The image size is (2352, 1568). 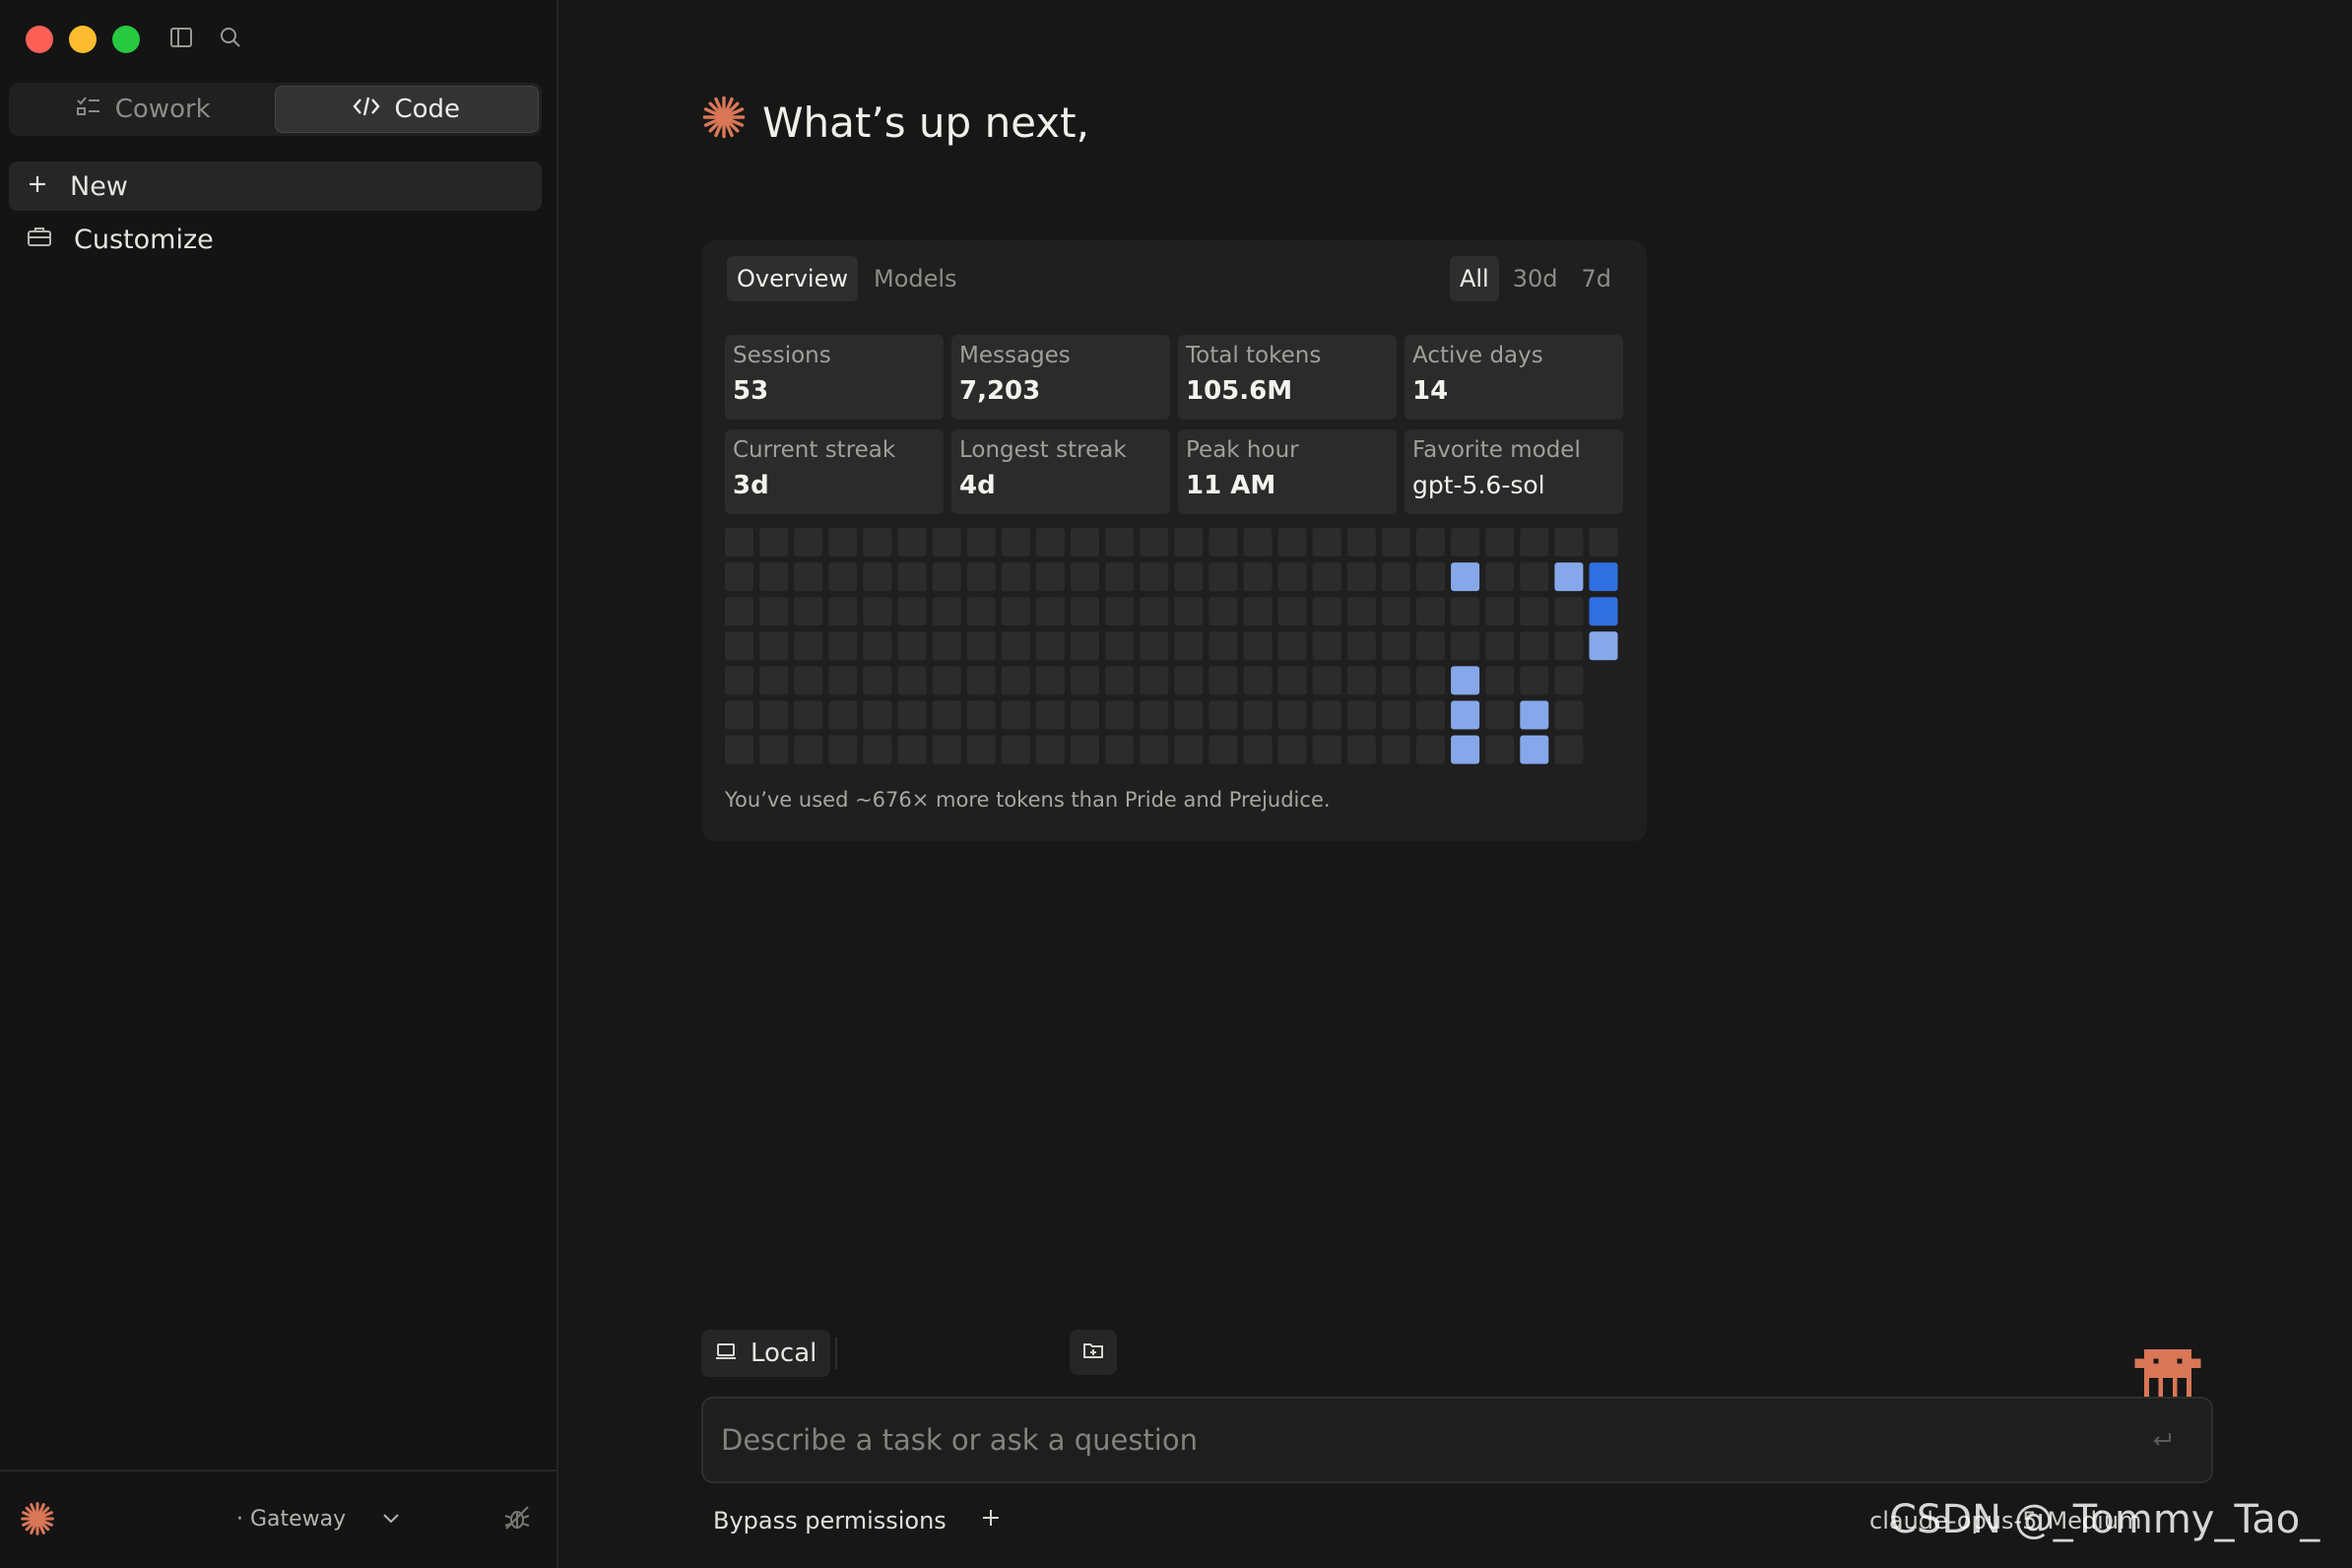 I want to click on code-icon, so click(x=367, y=110).